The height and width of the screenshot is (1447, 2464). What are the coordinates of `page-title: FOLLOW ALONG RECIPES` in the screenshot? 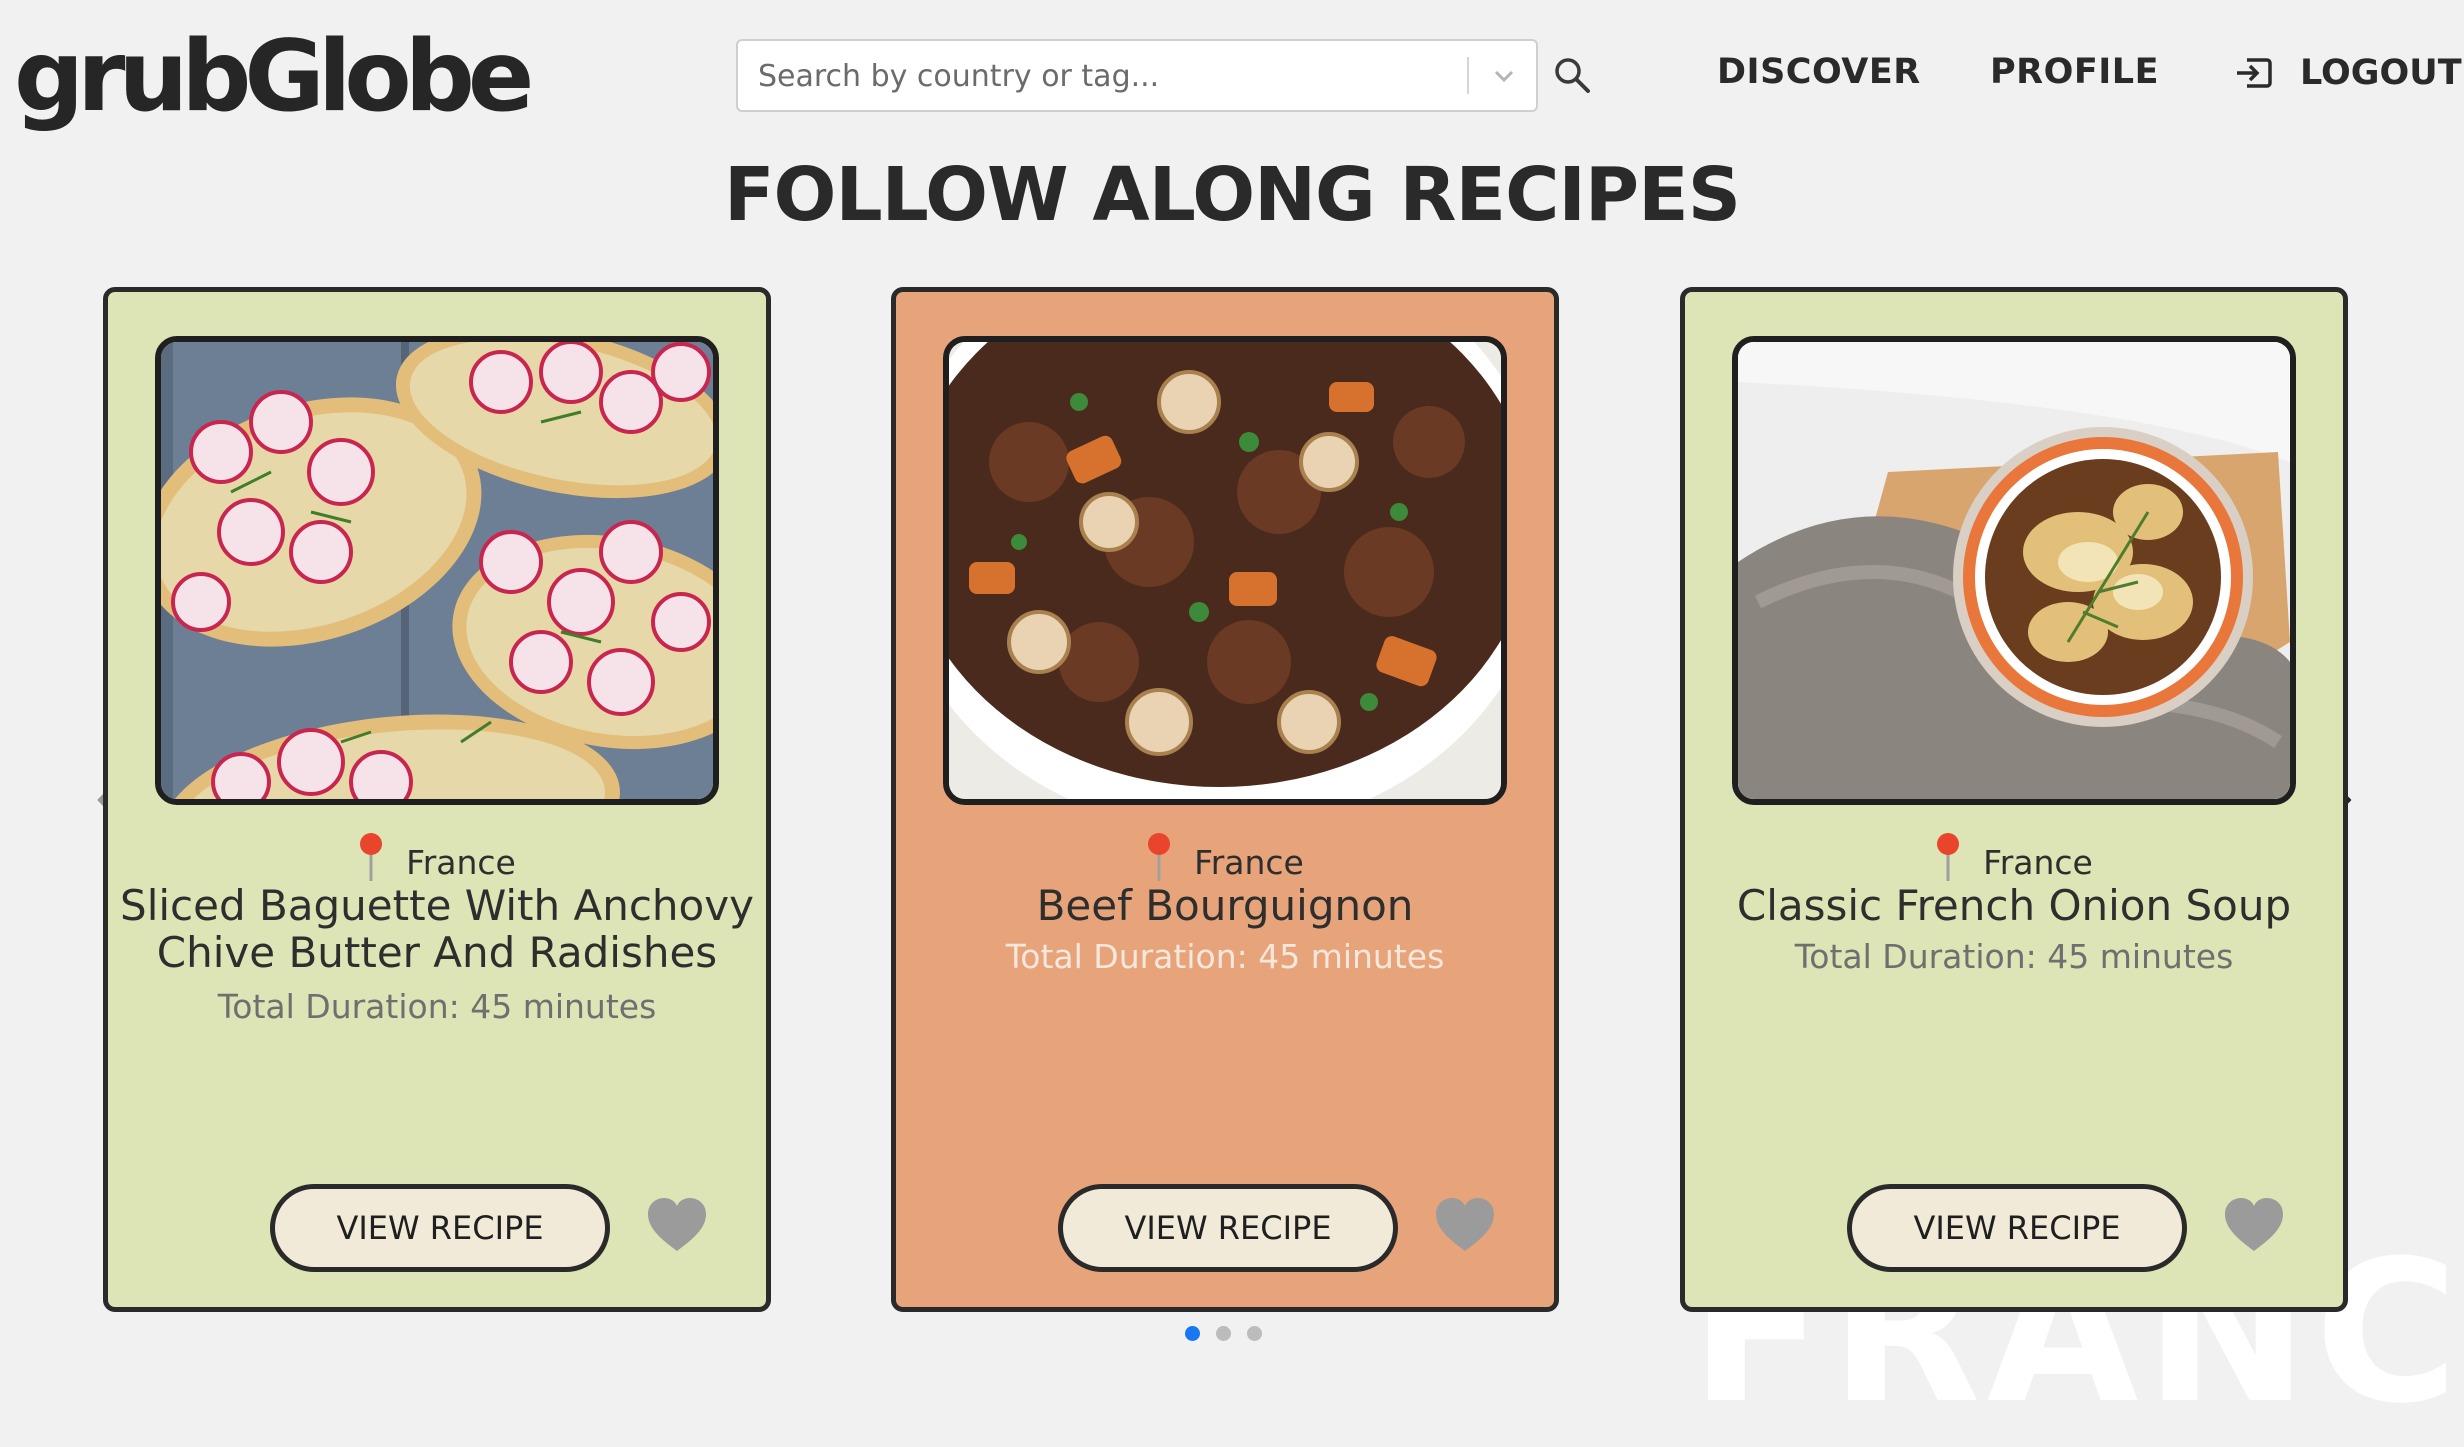 It's located at (1232, 195).